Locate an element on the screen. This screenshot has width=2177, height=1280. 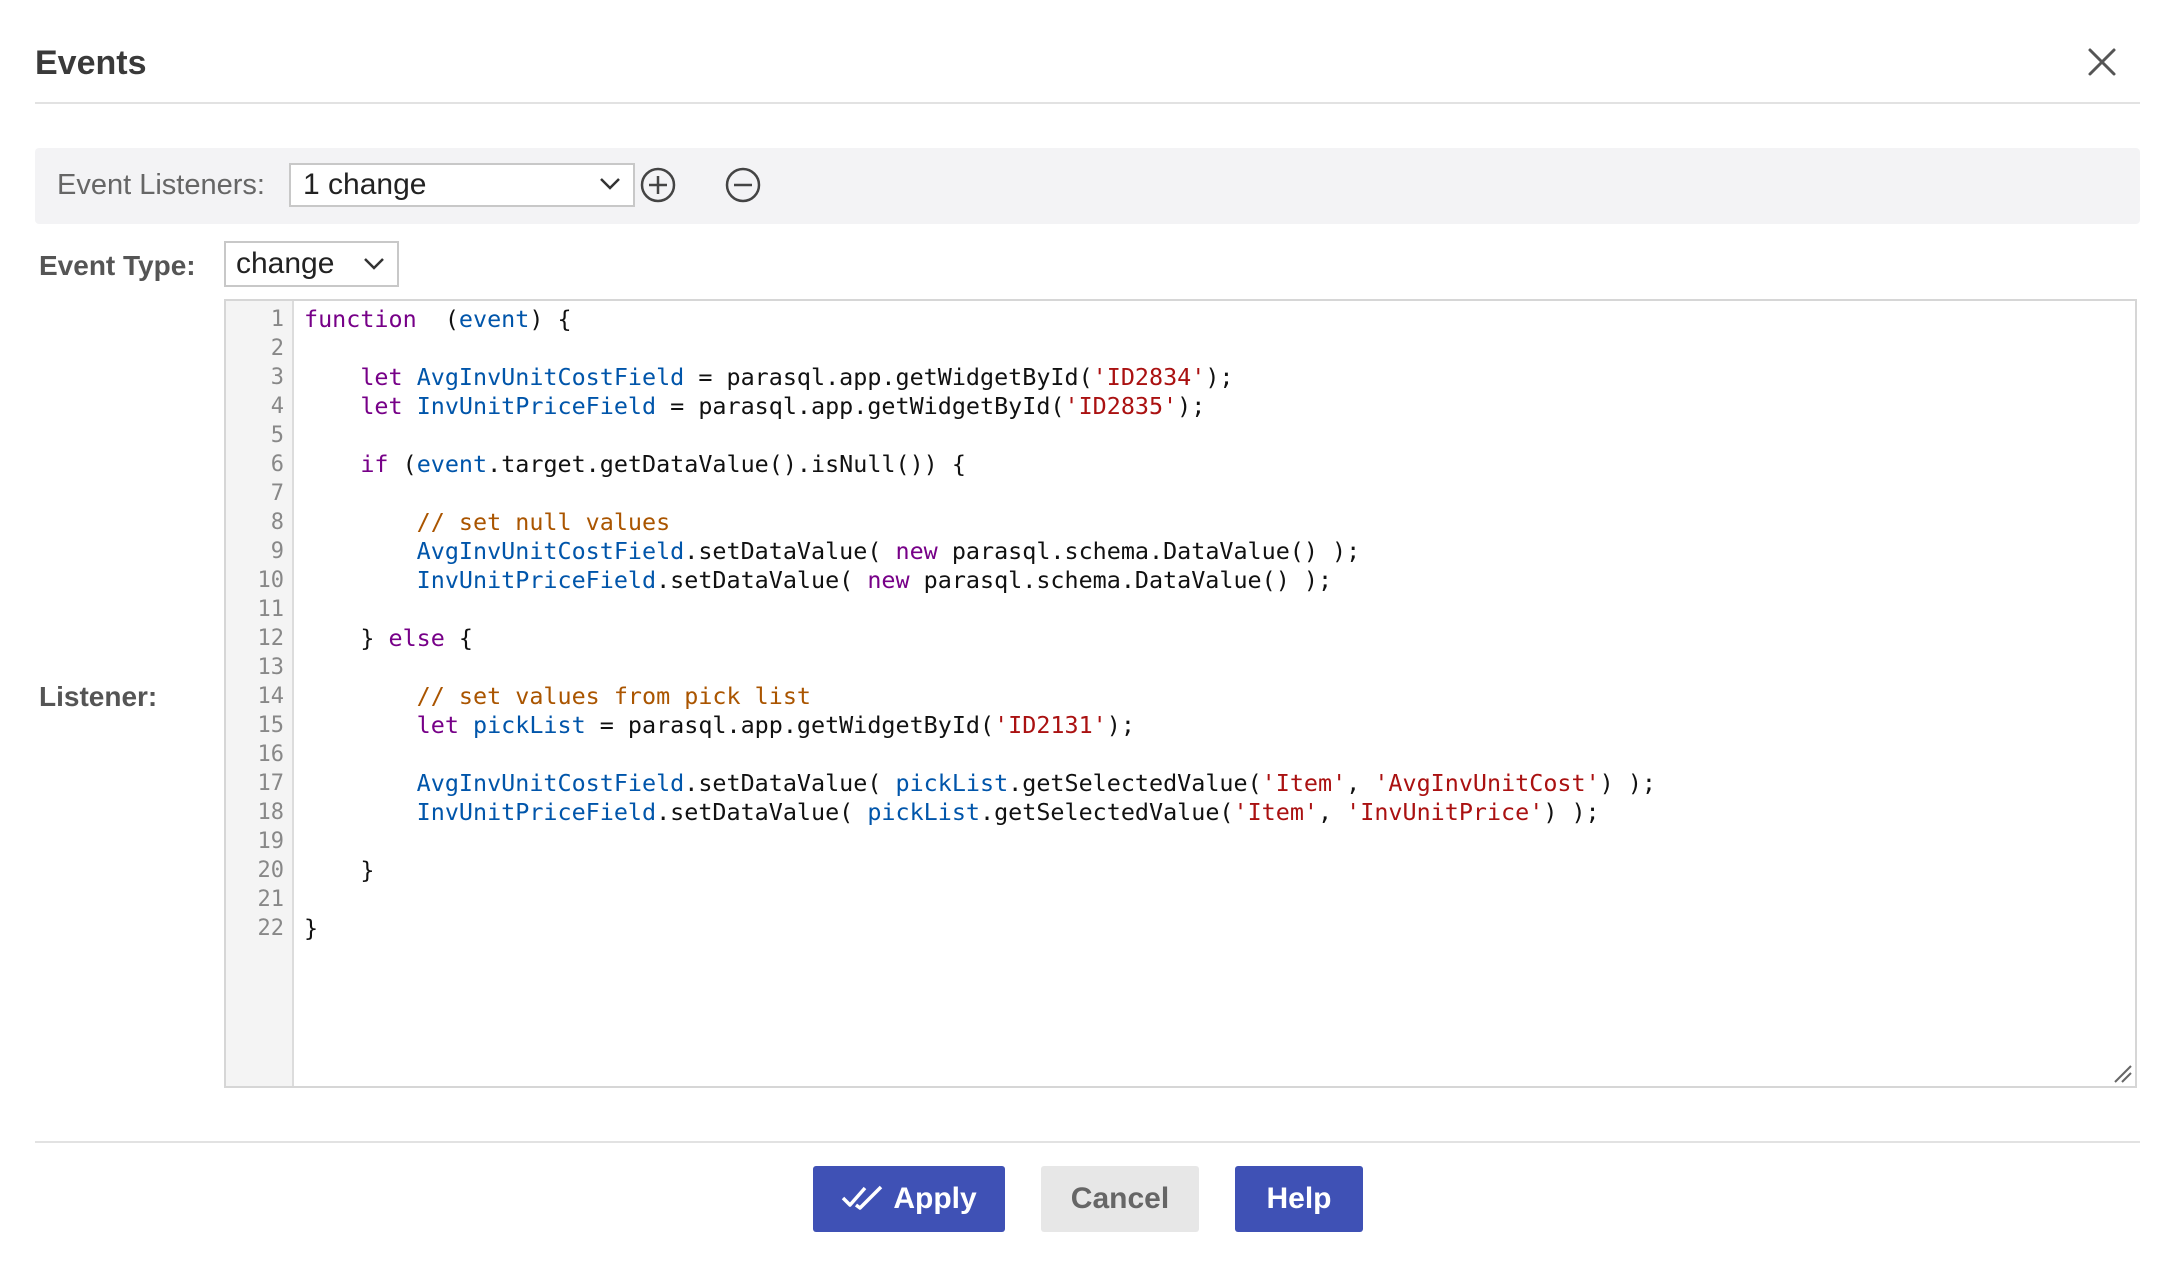
line-number: 8 is located at coordinates (277, 522).